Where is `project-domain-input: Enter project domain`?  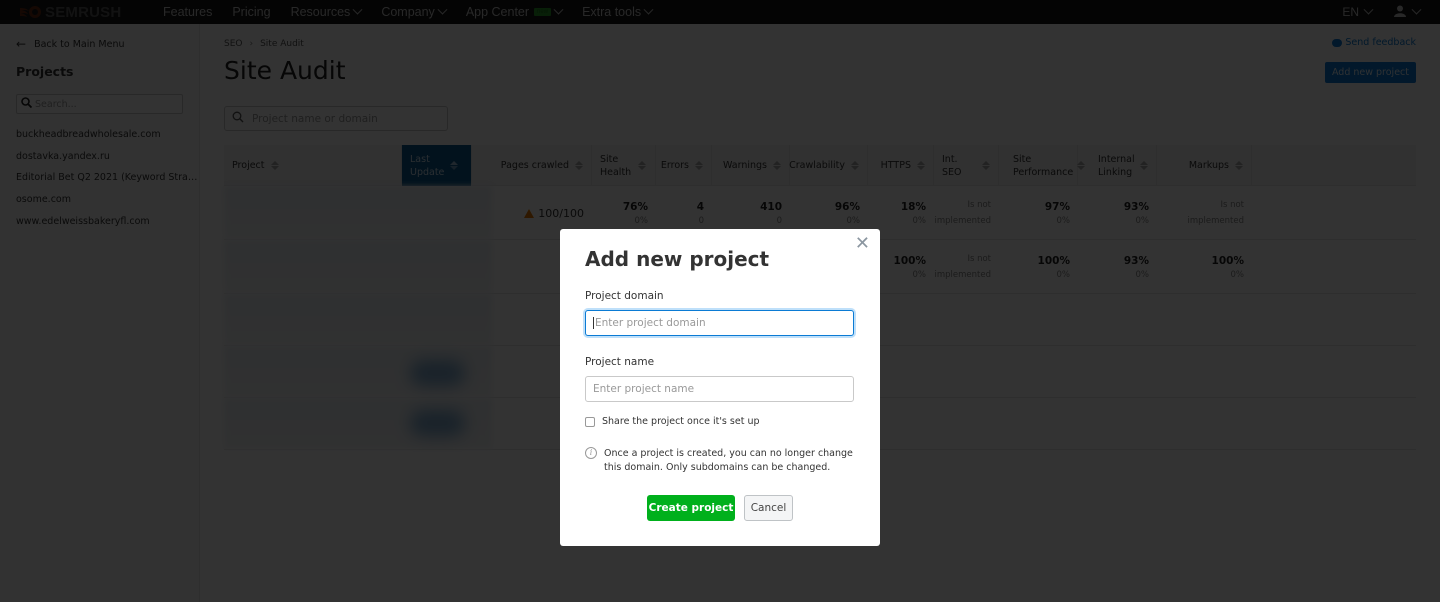 project-domain-input: Enter project domain is located at coordinates (719, 323).